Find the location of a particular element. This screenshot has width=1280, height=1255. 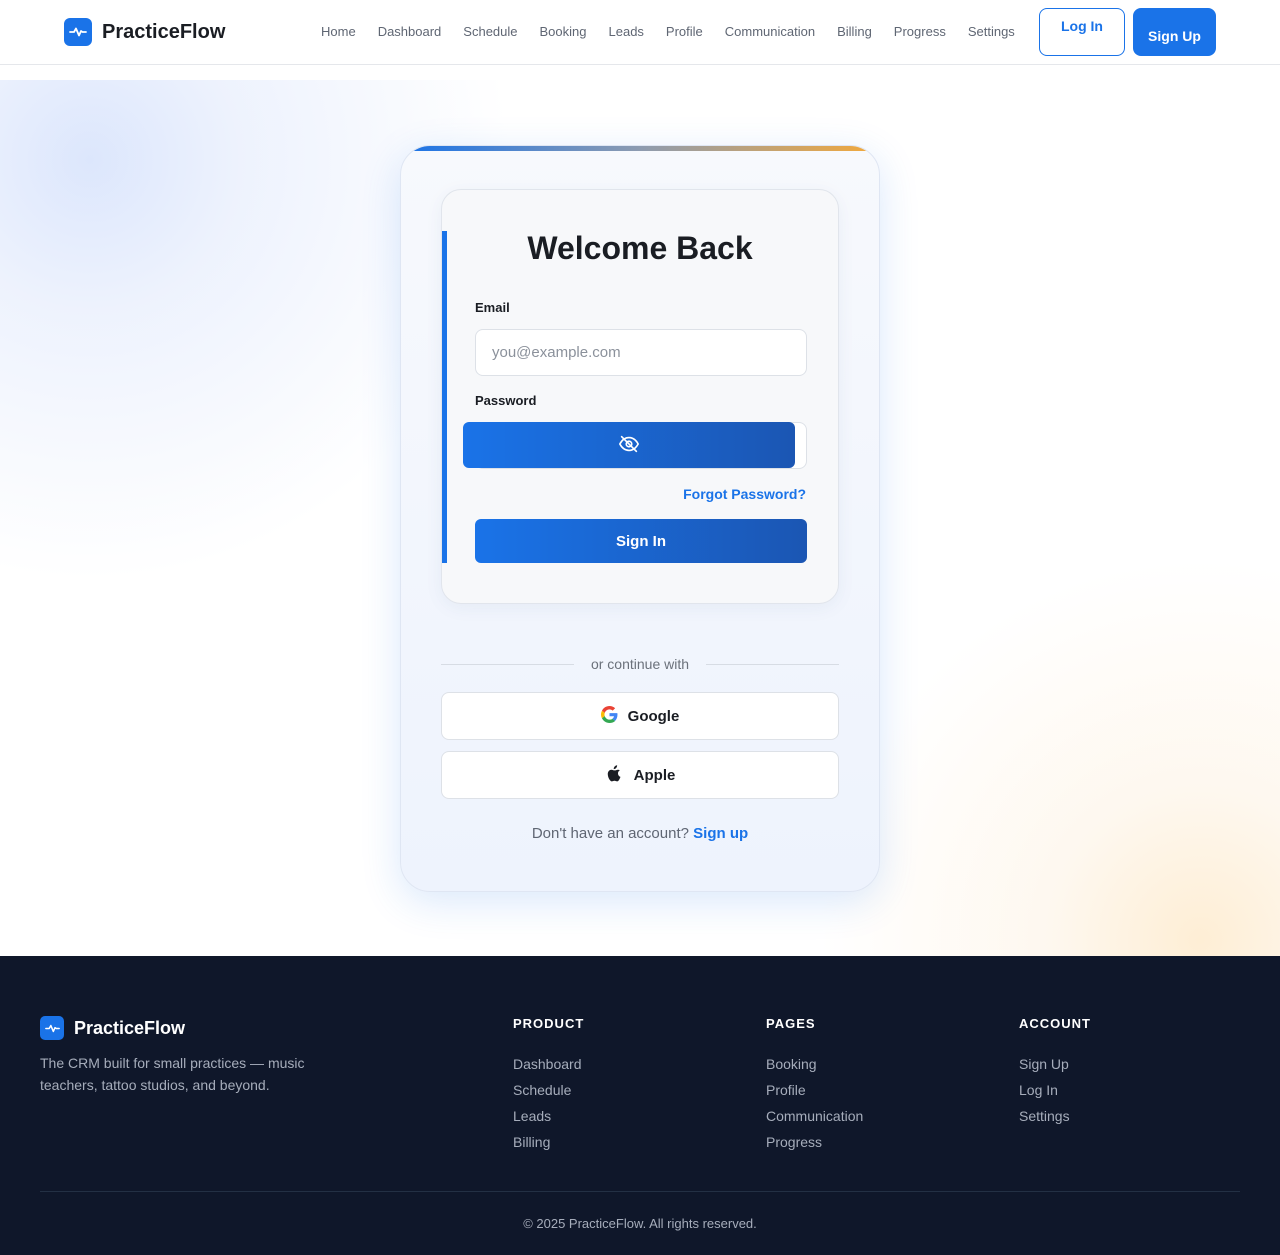

nav-booking: Booking is located at coordinates (563, 31).